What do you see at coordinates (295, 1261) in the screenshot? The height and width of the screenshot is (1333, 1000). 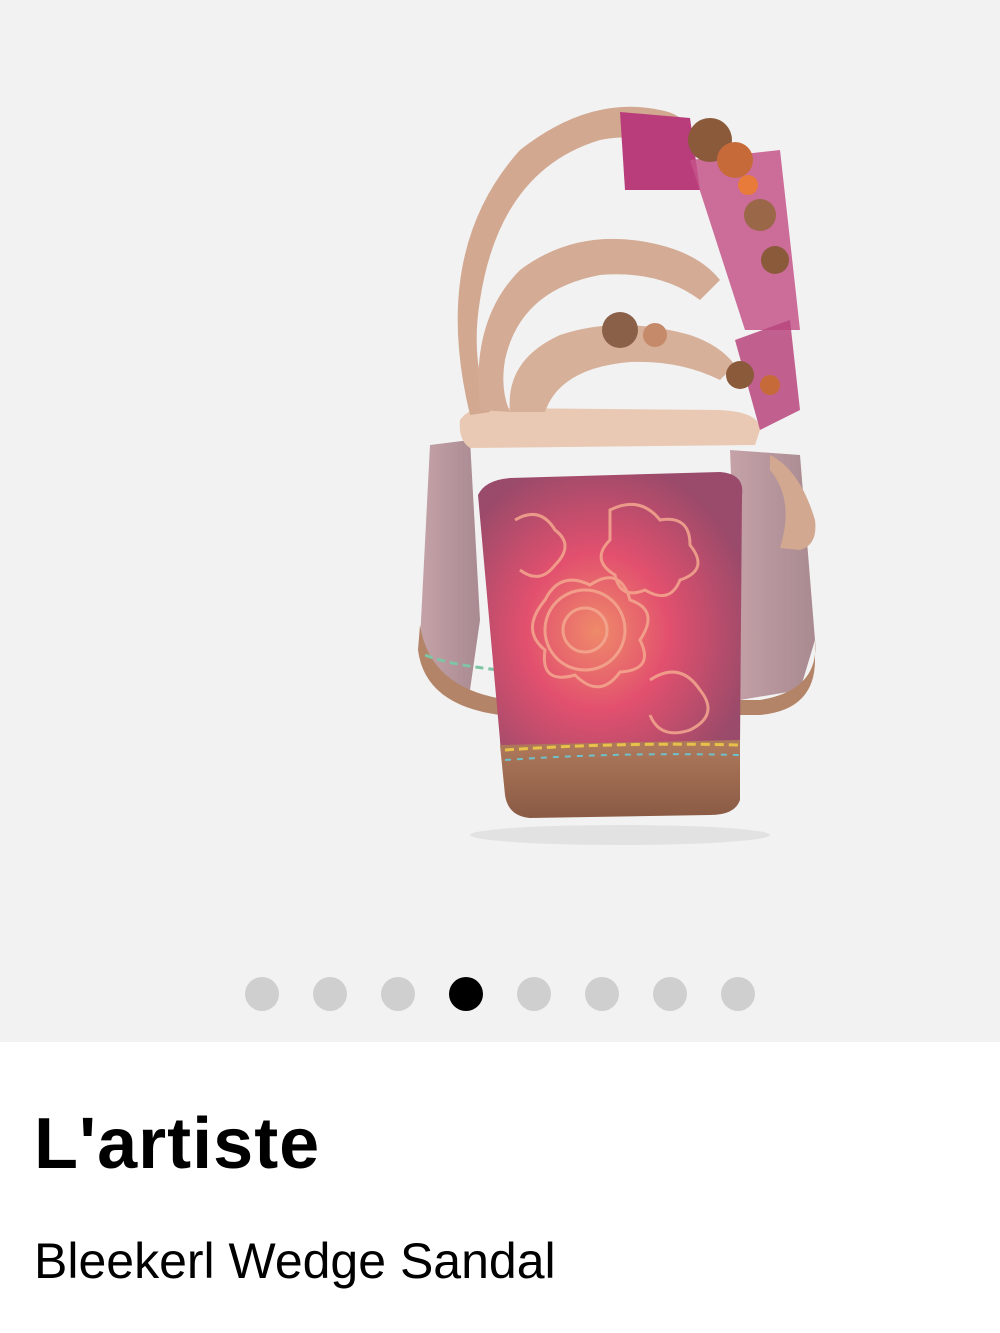 I see `product-title: Bleekerl Wedge Sandal` at bounding box center [295, 1261].